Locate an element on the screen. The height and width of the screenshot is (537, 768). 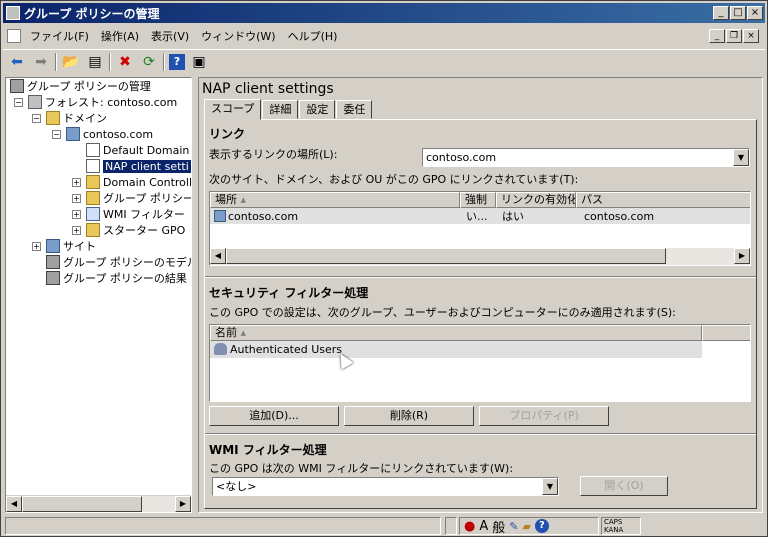
caps-kana-indicator: CAPS KANA is located at coordinates (621, 526).